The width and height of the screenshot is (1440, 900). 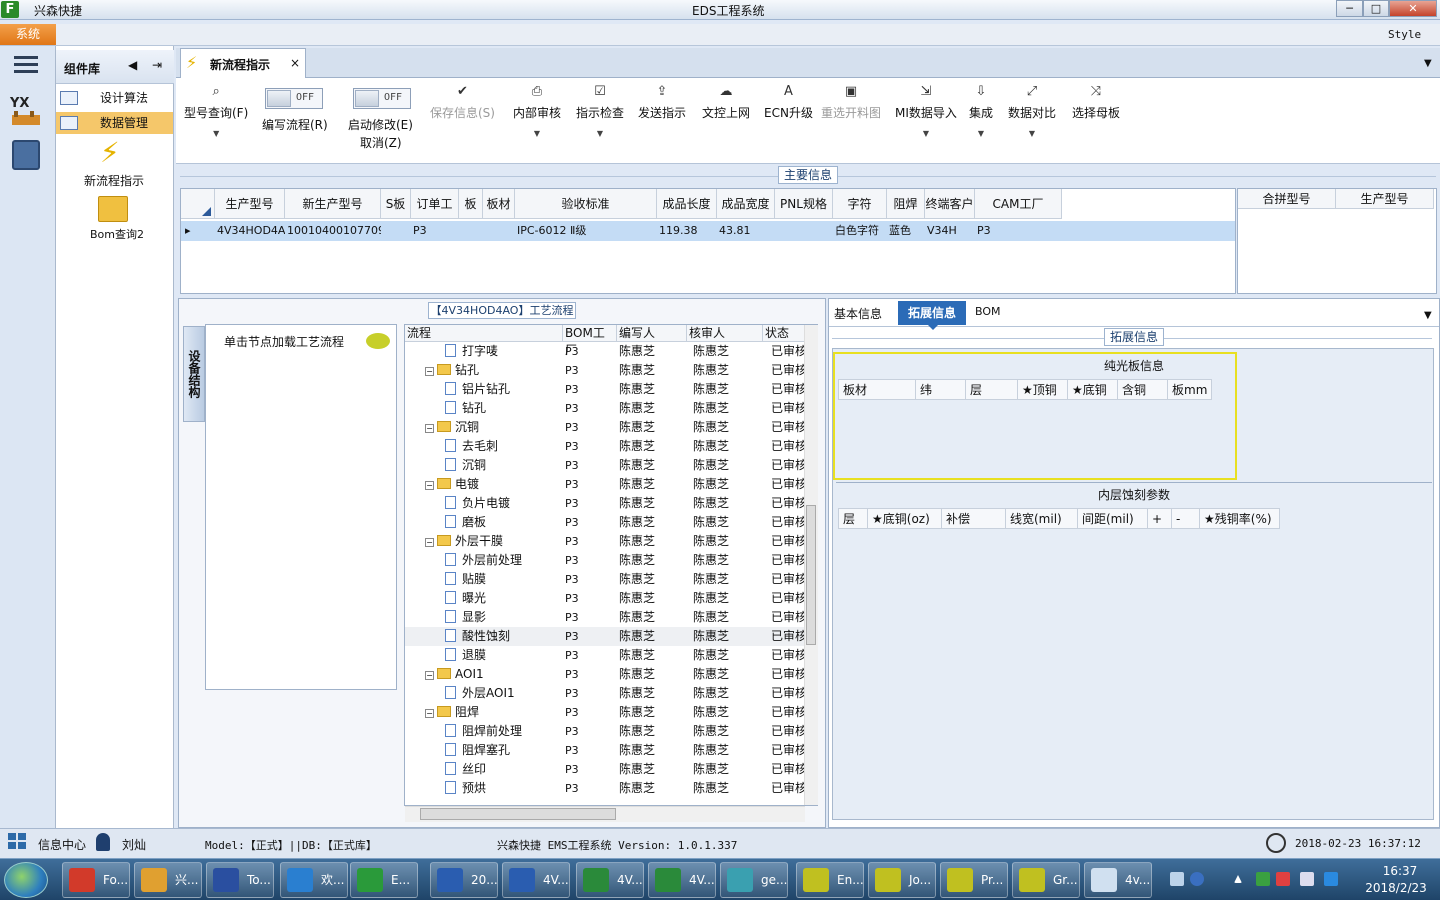 I want to click on inner-etch-column: ★残铜率(%), so click(x=1240, y=518).